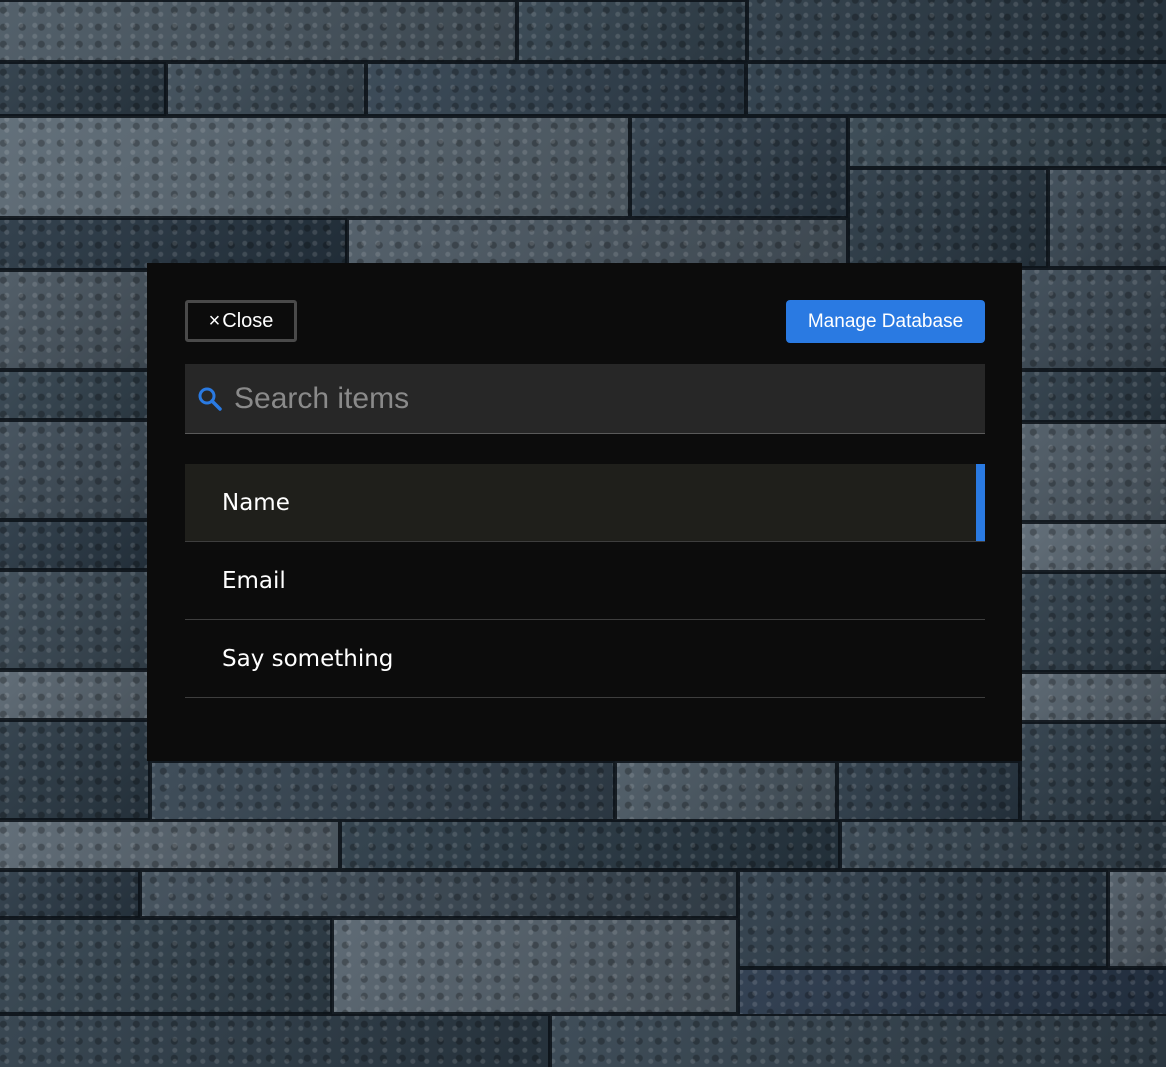 The height and width of the screenshot is (1067, 1166). Describe the element at coordinates (210, 399) in the screenshot. I see `search-icon` at that location.